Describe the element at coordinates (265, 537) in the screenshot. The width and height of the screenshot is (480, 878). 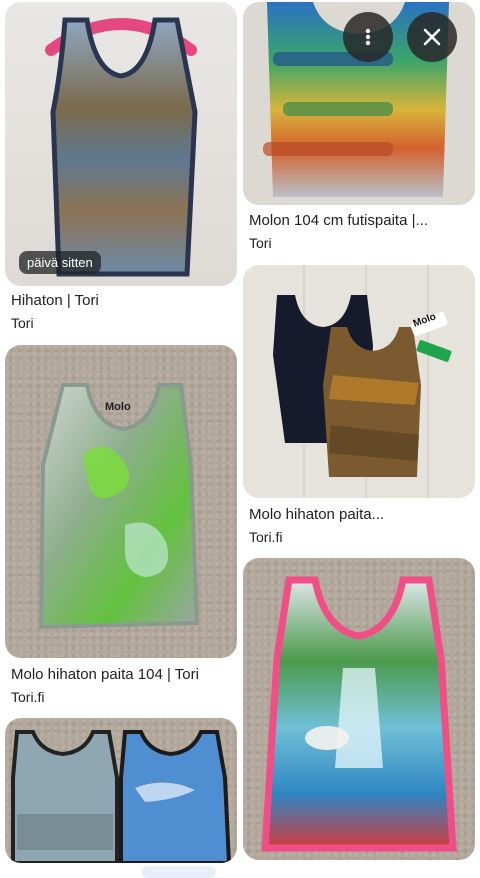
I see `result-source-3: Tori.fi` at that location.